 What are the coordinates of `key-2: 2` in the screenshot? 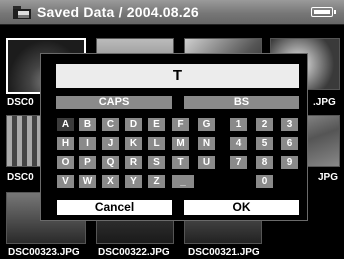 It's located at (264, 124).